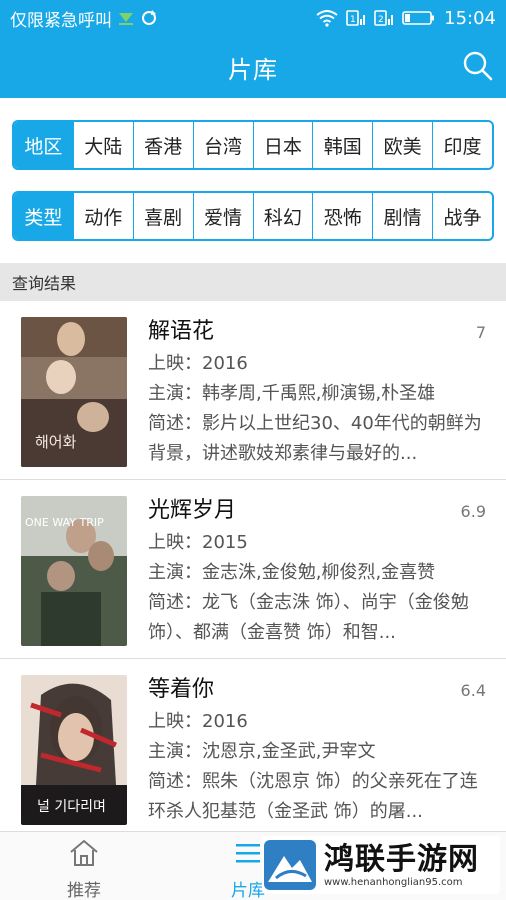  Describe the element at coordinates (478, 66) in the screenshot. I see `search-icon` at that location.